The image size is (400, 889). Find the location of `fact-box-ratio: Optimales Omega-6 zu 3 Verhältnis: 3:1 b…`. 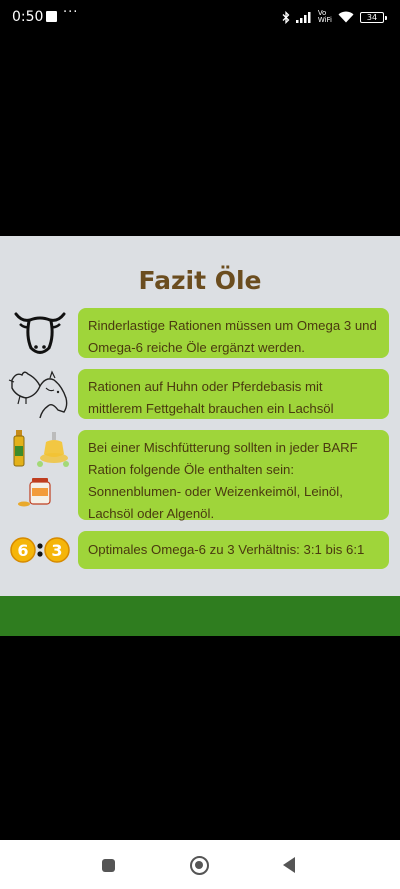

fact-box-ratio: Optimales Omega-6 zu 3 Verhältnis: 3:1 b… is located at coordinates (233, 550).